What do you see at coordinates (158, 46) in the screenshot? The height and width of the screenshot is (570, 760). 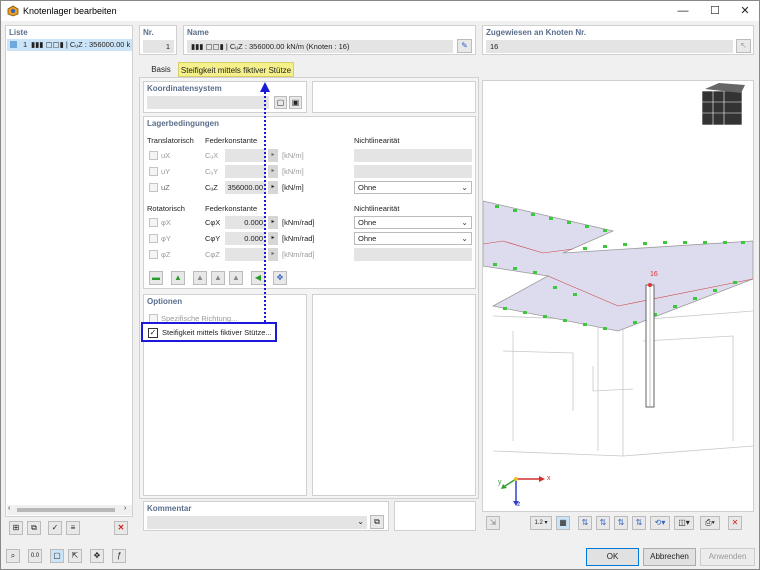 I see `nr-field: 1` at bounding box center [158, 46].